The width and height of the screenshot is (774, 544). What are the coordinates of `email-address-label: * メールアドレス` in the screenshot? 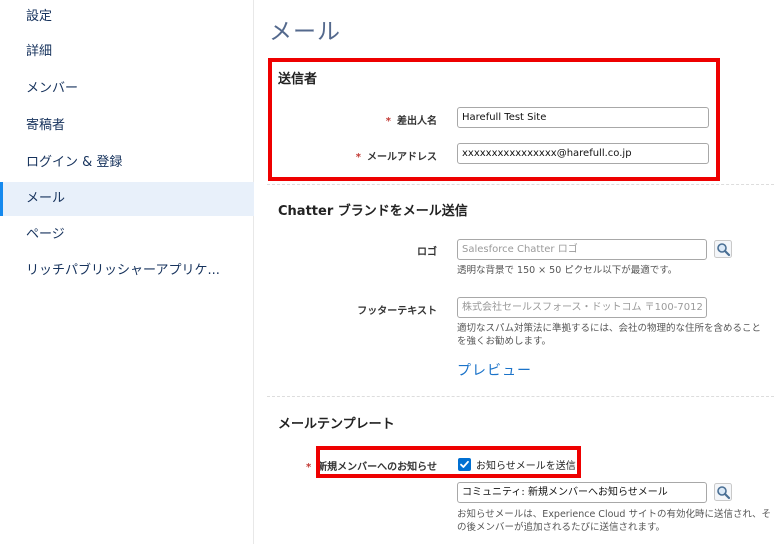 It's located at (396, 157).